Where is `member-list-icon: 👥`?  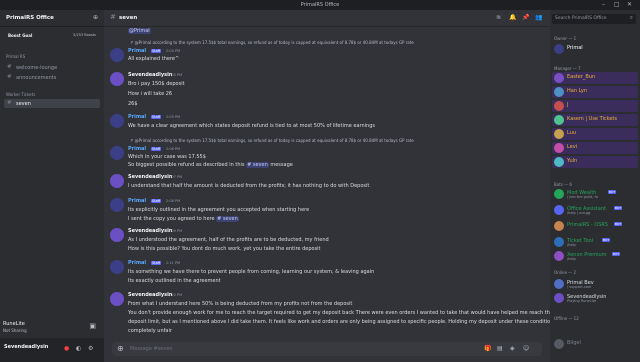
member-list-icon: 👥 is located at coordinates (538, 17).